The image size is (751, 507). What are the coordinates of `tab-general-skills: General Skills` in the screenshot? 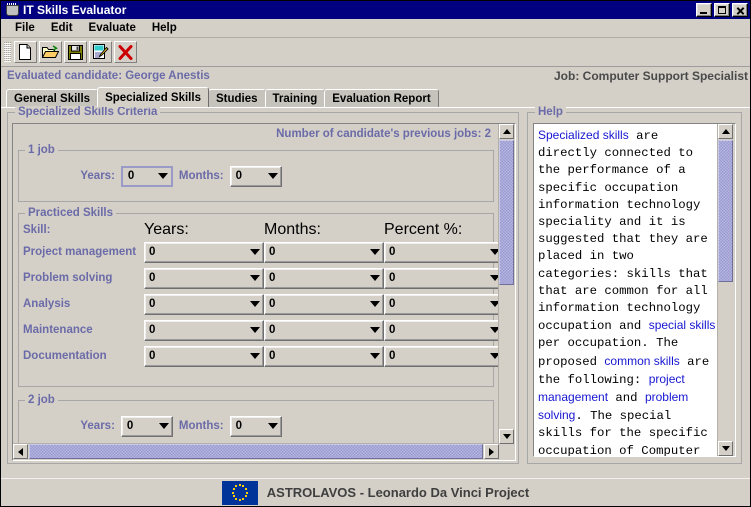 It's located at (52, 98).